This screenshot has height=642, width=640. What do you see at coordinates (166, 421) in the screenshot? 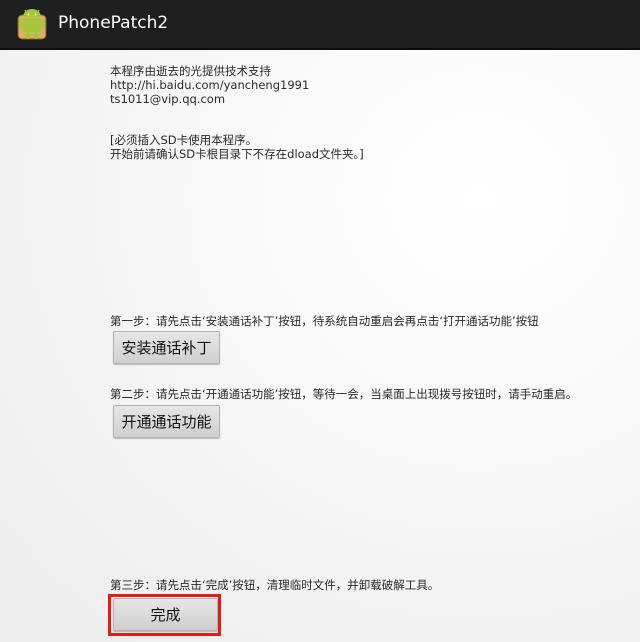
I see `enable-calling-button: 开通通话功能` at bounding box center [166, 421].